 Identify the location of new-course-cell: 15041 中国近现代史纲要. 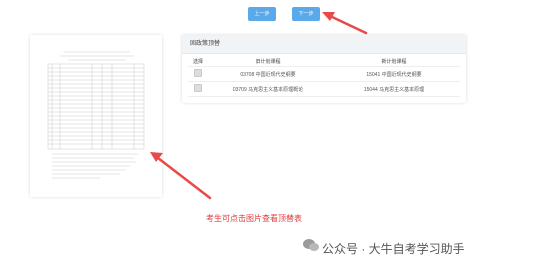
(394, 74).